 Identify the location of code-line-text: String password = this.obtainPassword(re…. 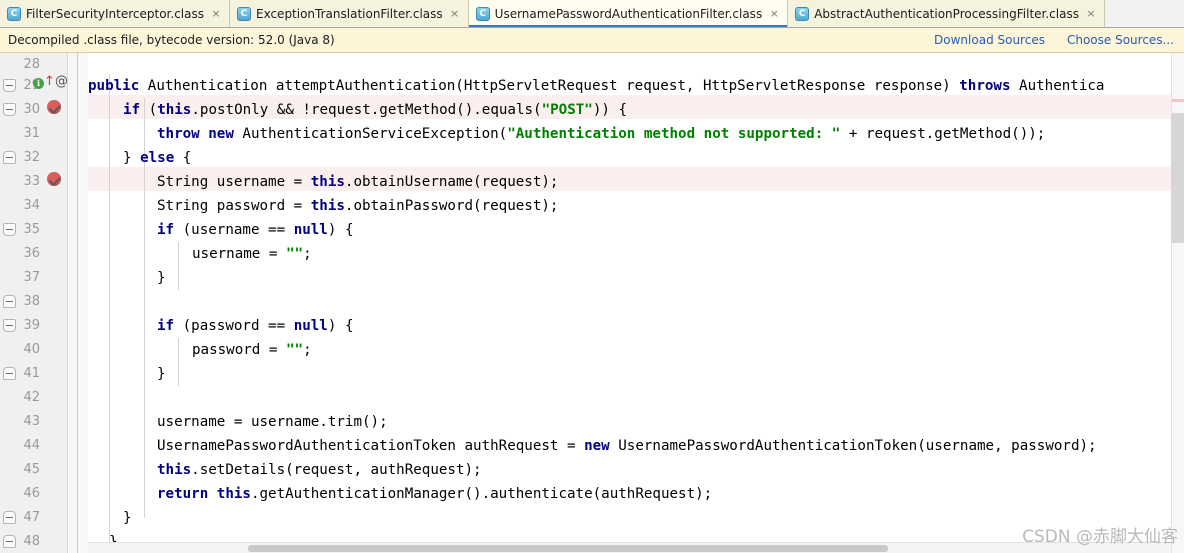
(358, 206).